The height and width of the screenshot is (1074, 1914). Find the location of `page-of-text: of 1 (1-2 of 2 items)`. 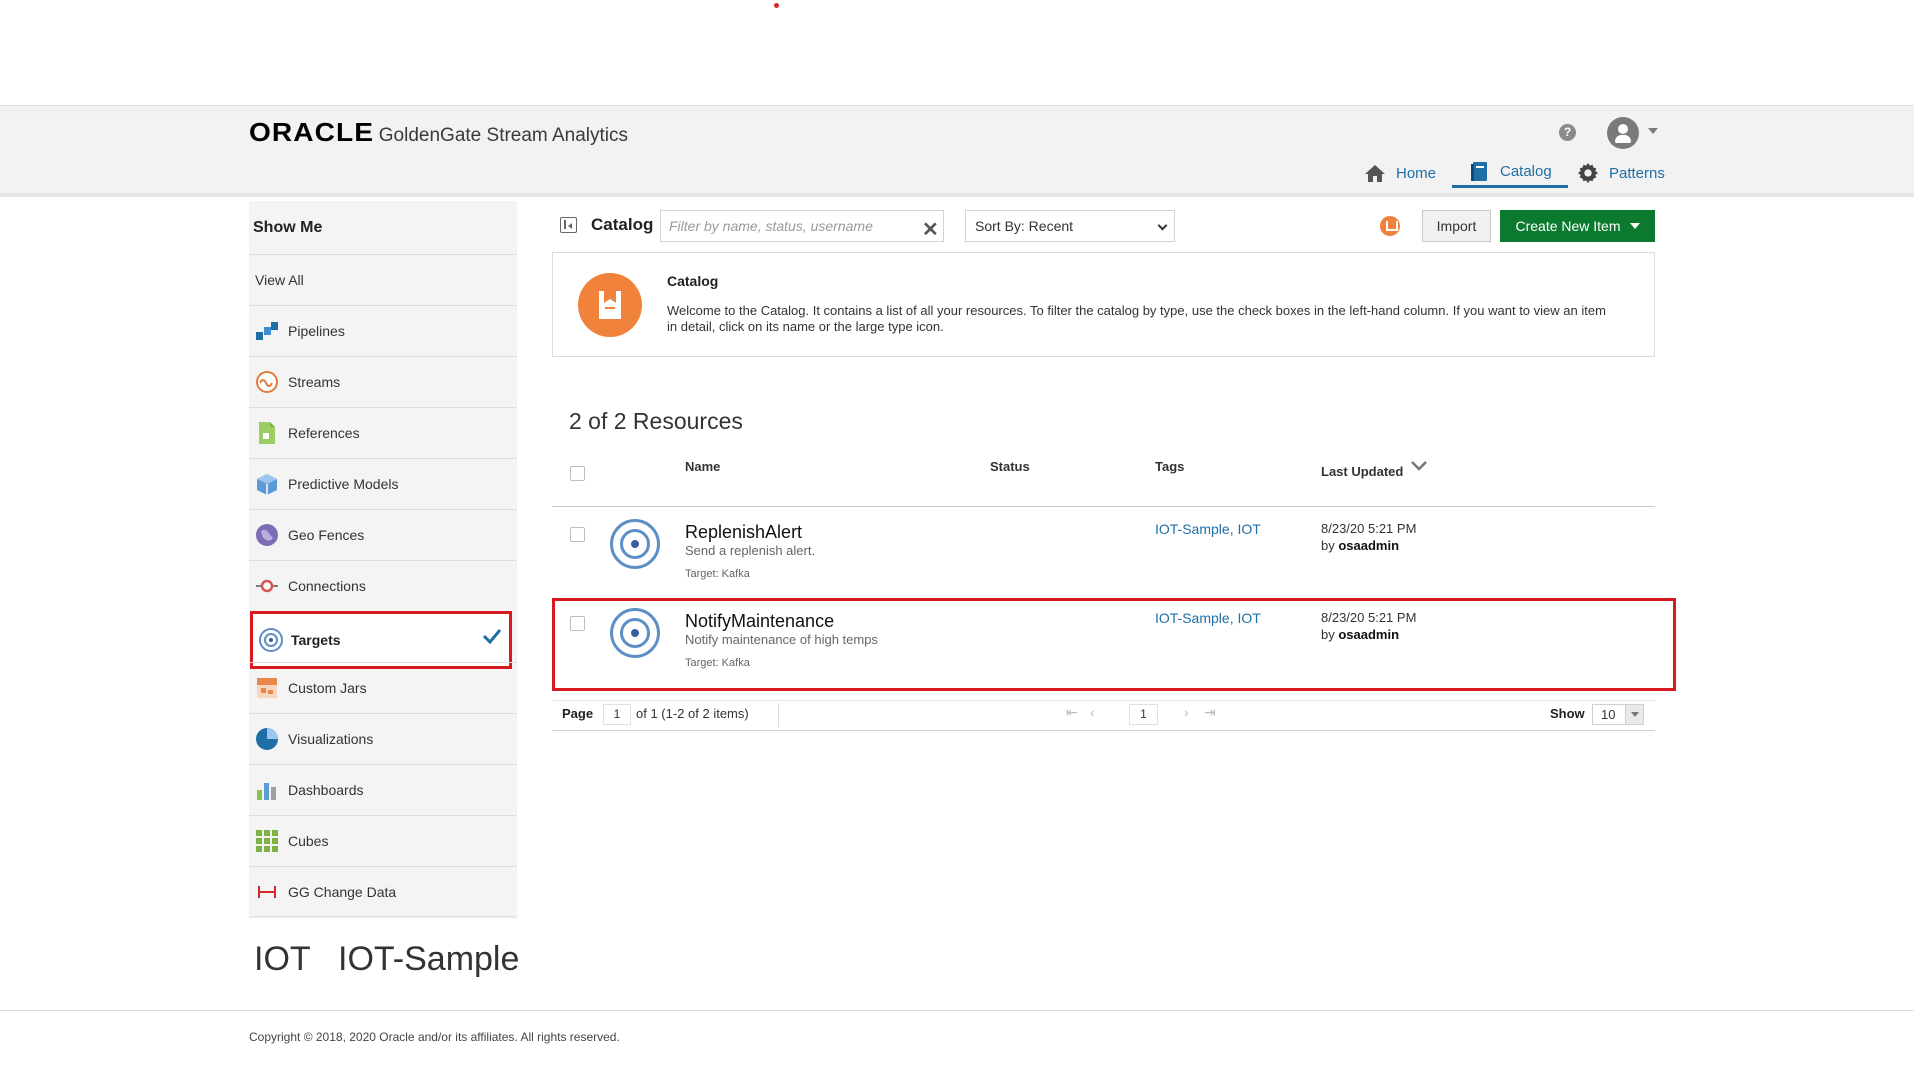

page-of-text: of 1 (1-2 of 2 items) is located at coordinates (692, 713).